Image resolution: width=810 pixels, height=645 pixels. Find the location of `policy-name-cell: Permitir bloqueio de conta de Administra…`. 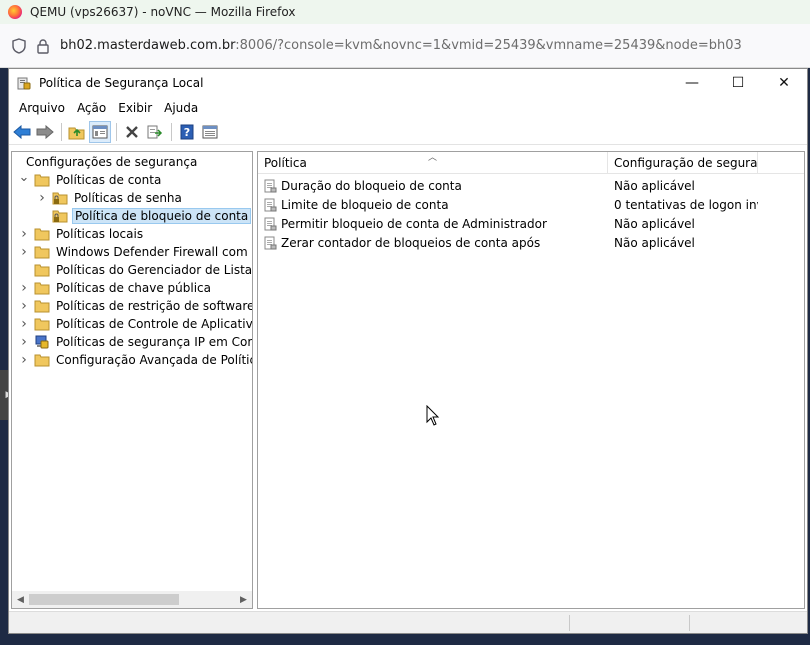

policy-name-cell: Permitir bloqueio de conta de Administra… is located at coordinates (433, 224).